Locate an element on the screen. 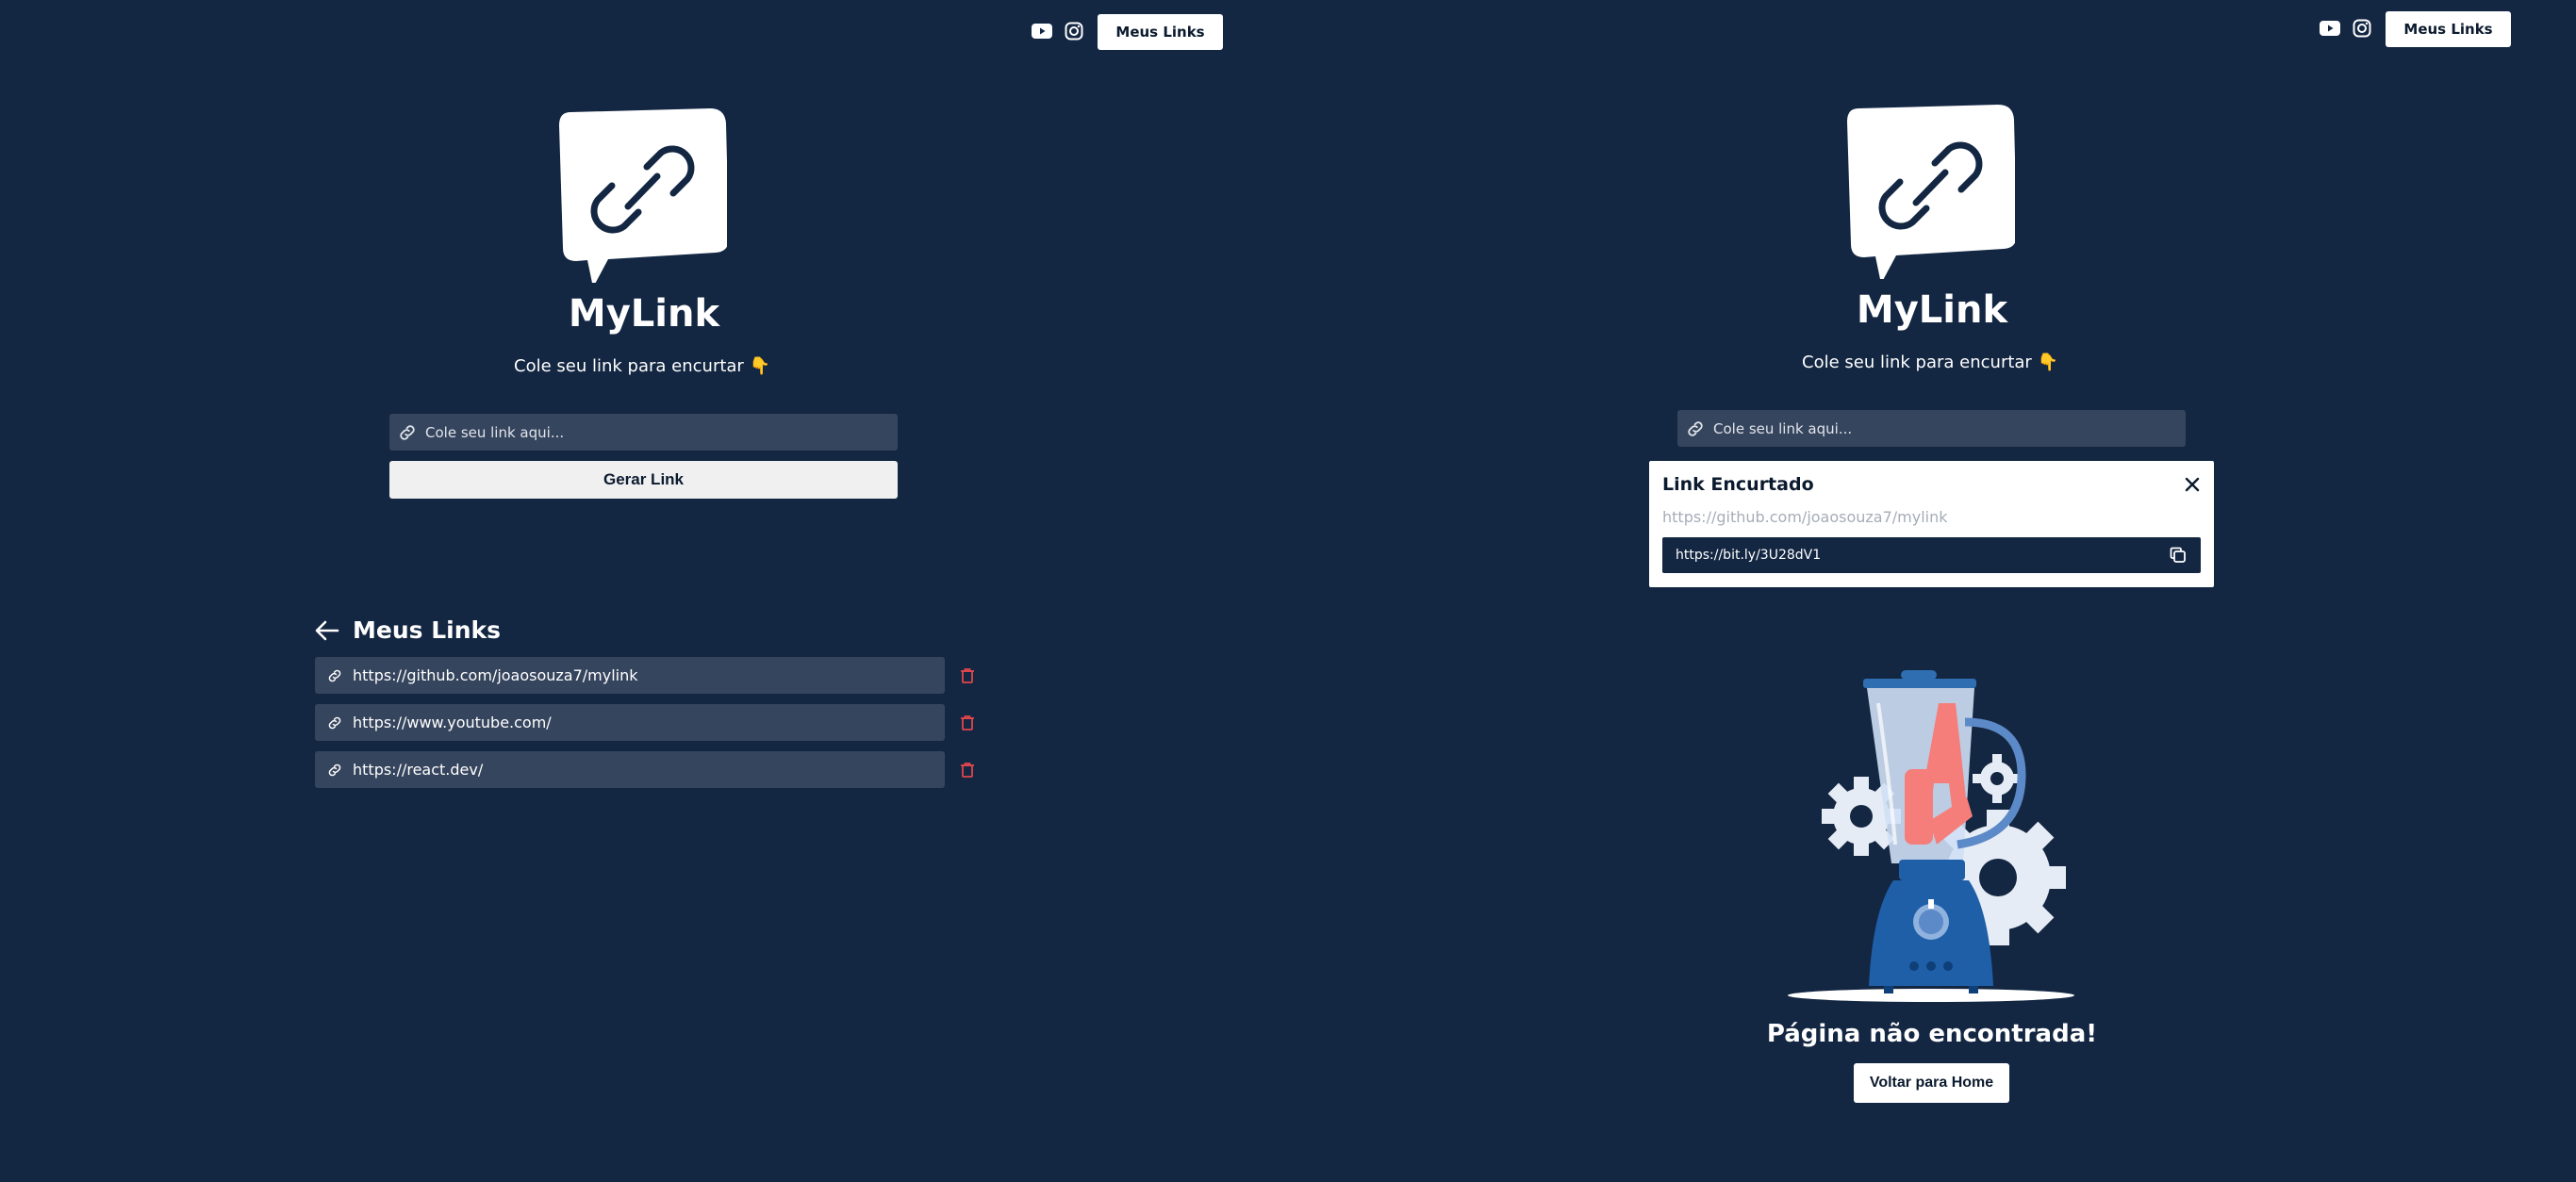 The width and height of the screenshot is (2576, 1182). copy-icon is located at coordinates (2178, 555).